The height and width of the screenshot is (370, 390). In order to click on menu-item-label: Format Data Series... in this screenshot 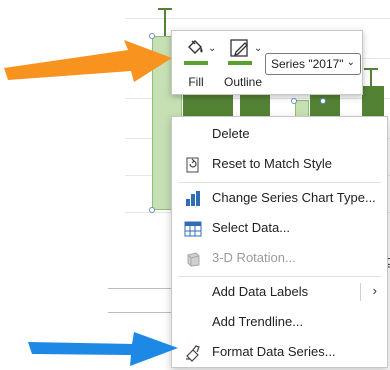, I will do `click(274, 351)`.